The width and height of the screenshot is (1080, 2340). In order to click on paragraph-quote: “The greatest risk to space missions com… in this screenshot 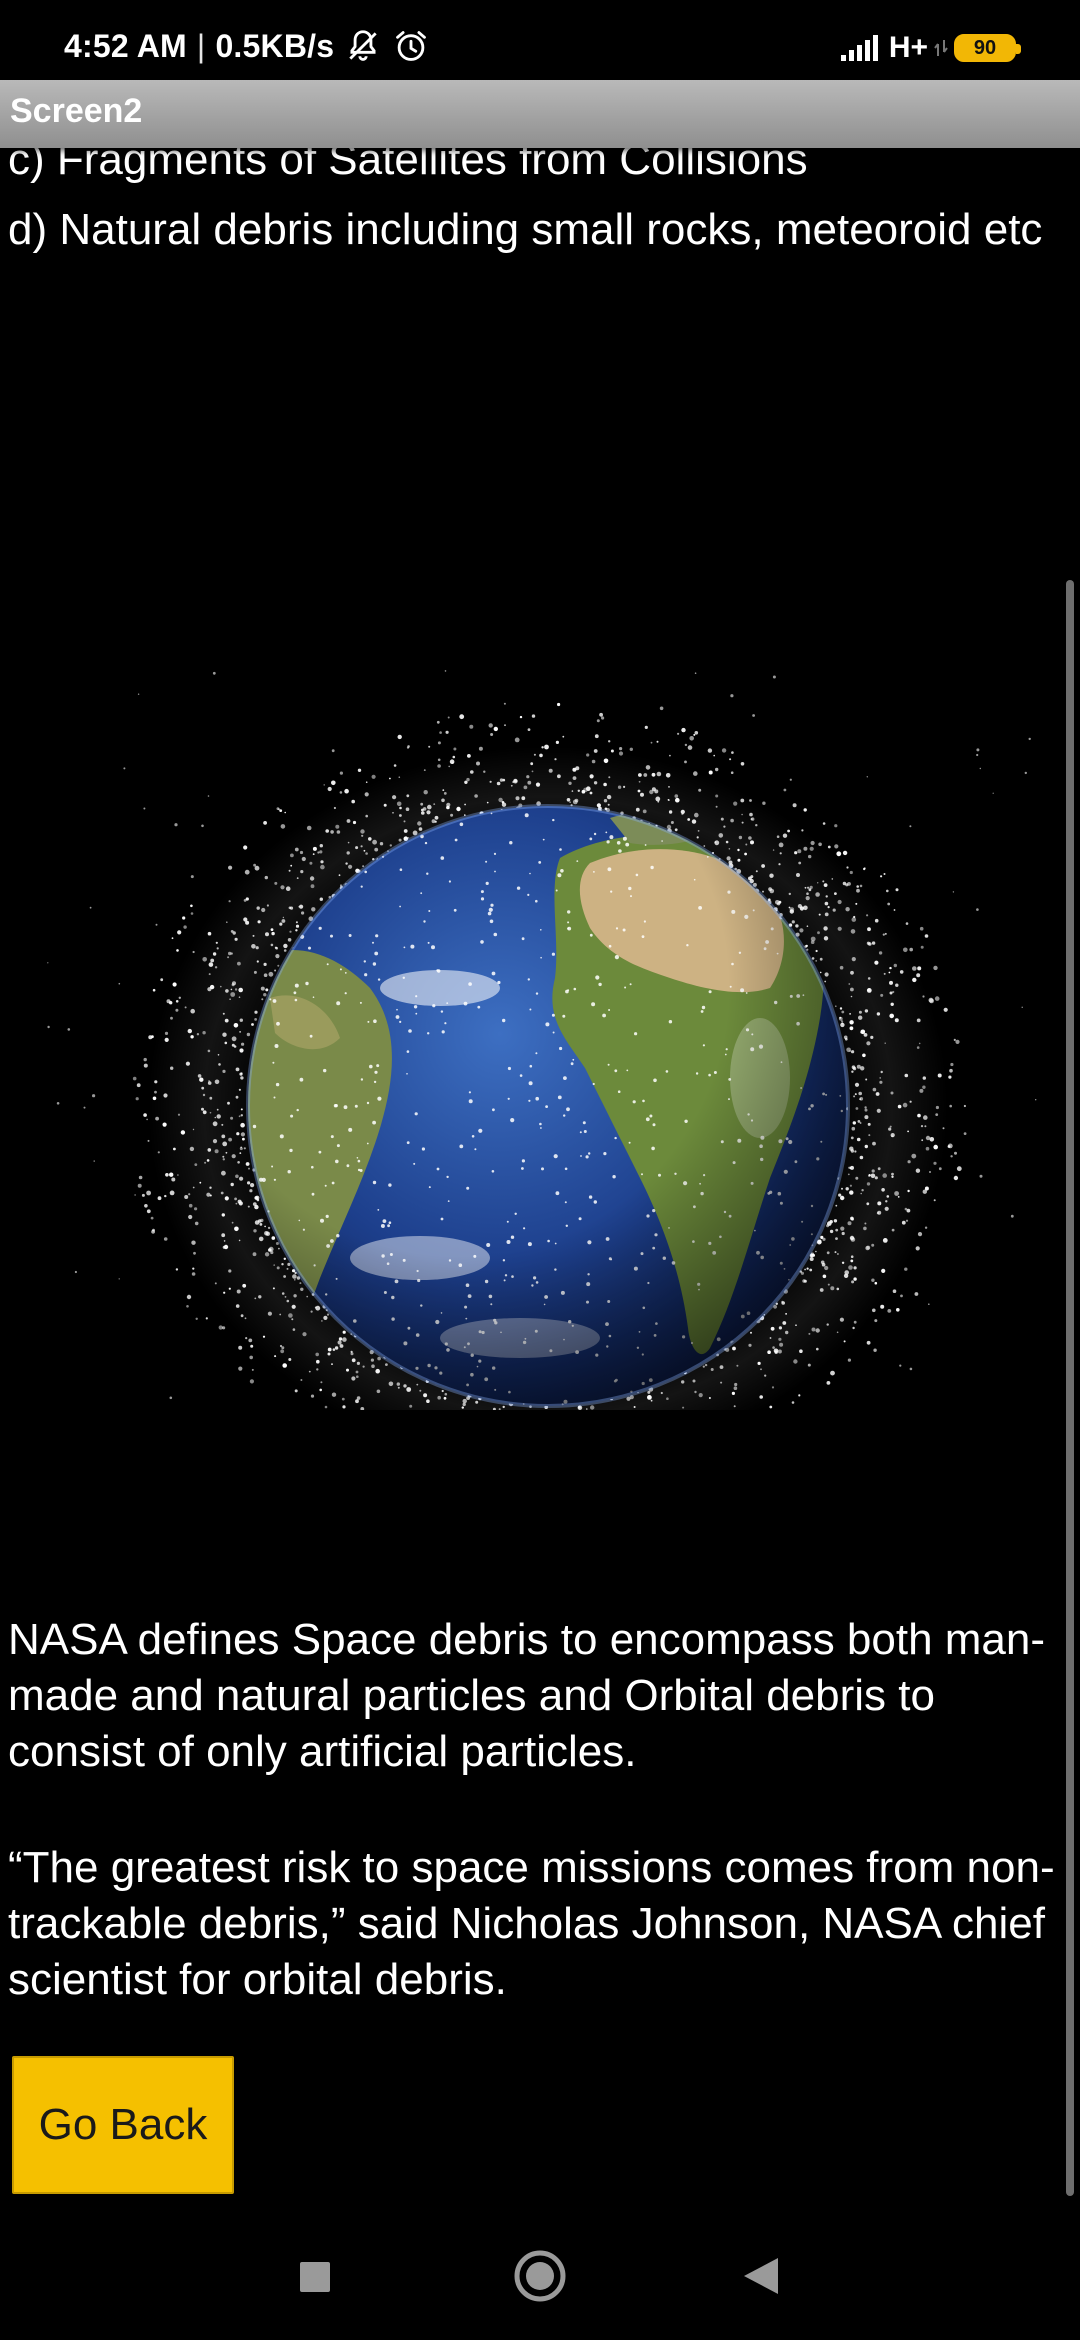, I will do `click(531, 1923)`.